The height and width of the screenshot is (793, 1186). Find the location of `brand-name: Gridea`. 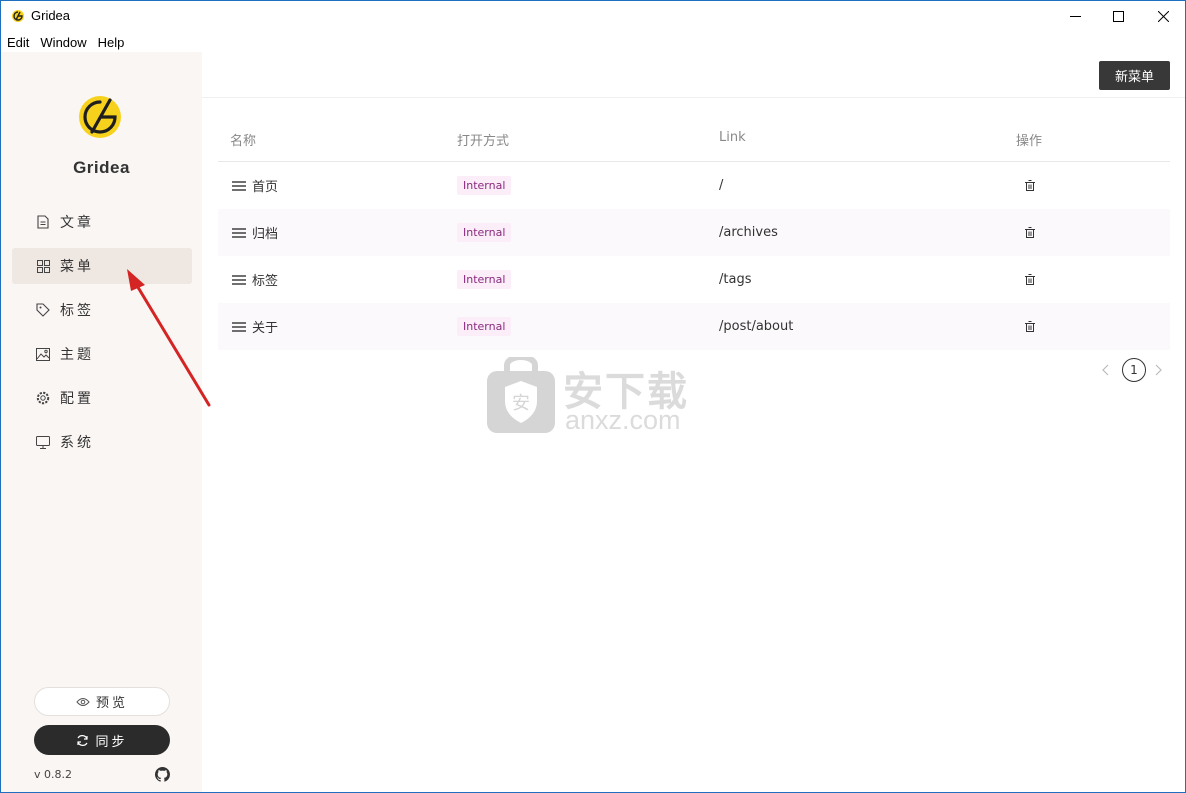

brand-name: Gridea is located at coordinates (101, 167).